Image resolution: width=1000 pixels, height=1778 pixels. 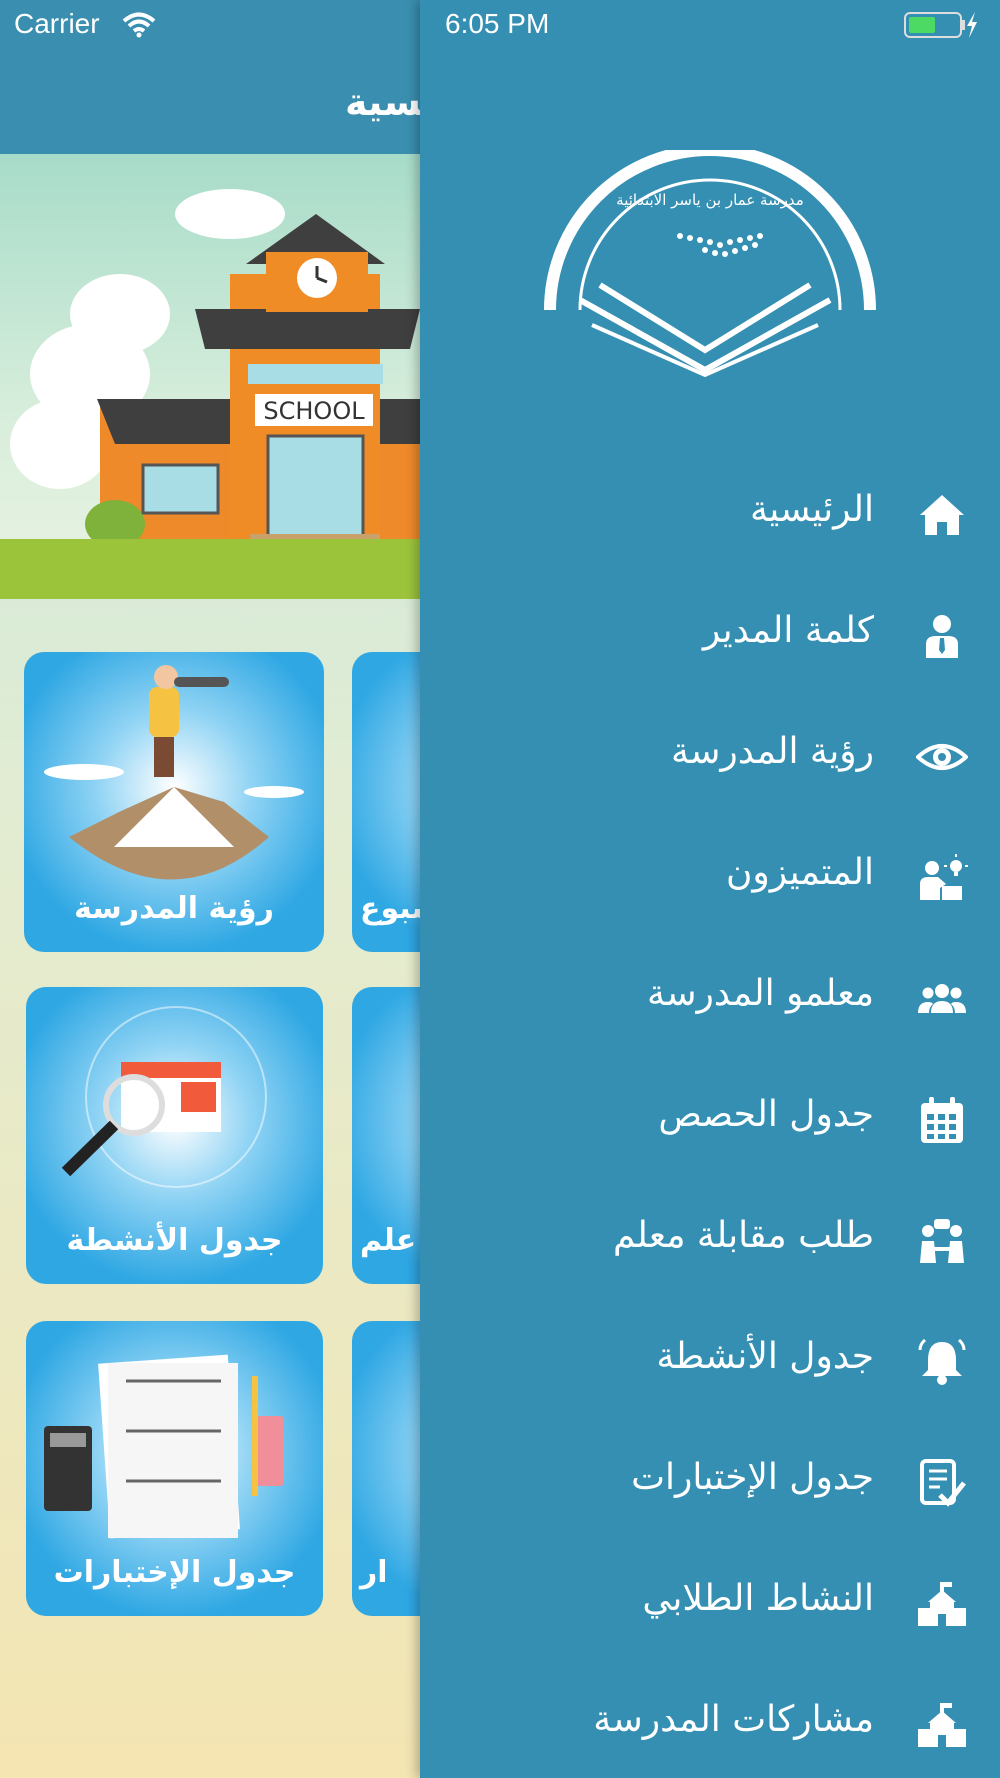 What do you see at coordinates (799, 872) in the screenshot?
I see `menu-item-label: المتميزون` at bounding box center [799, 872].